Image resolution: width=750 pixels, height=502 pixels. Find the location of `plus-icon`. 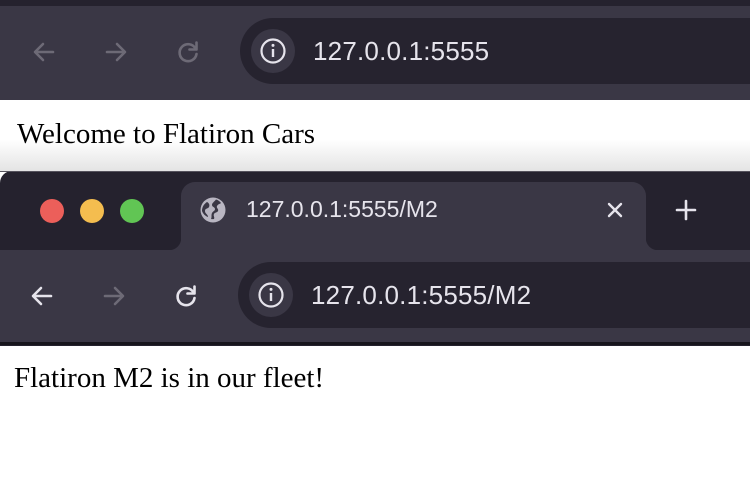

plus-icon is located at coordinates (686, 210).